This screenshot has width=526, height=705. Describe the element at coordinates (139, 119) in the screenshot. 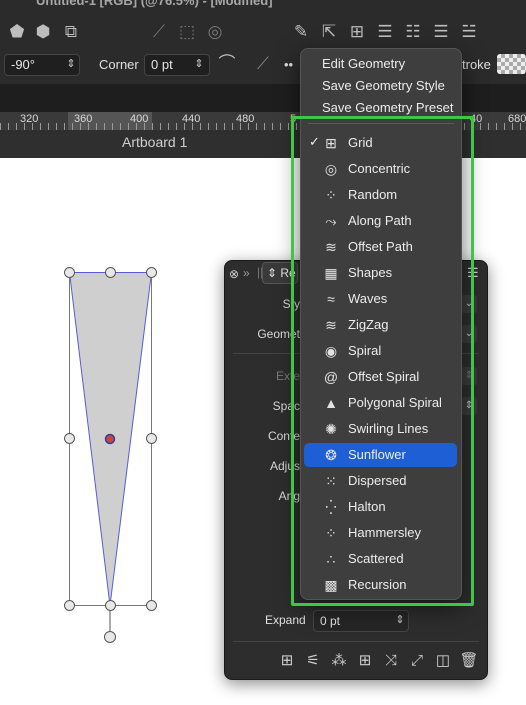

I see `ruler-tick-label: 400` at that location.